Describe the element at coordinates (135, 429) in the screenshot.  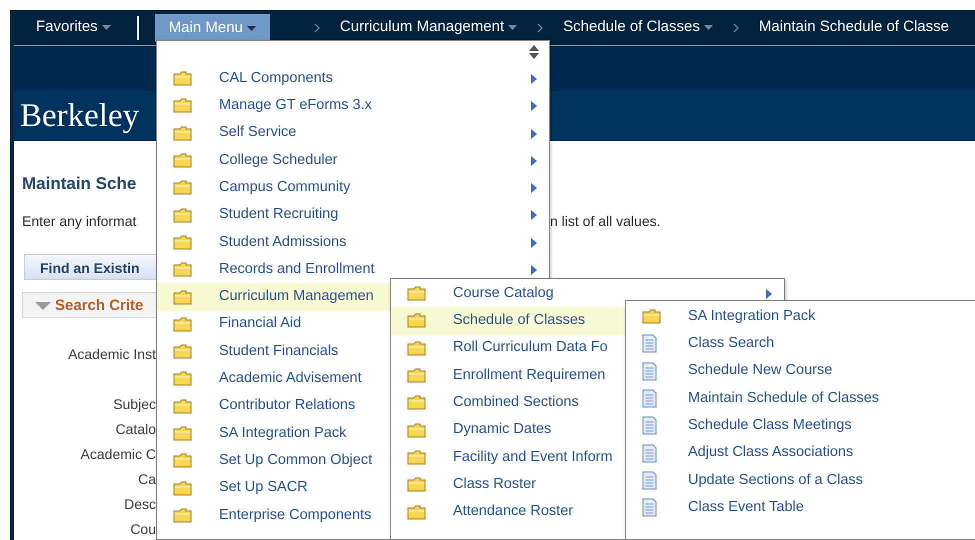
I see `field-label: Catalo` at that location.